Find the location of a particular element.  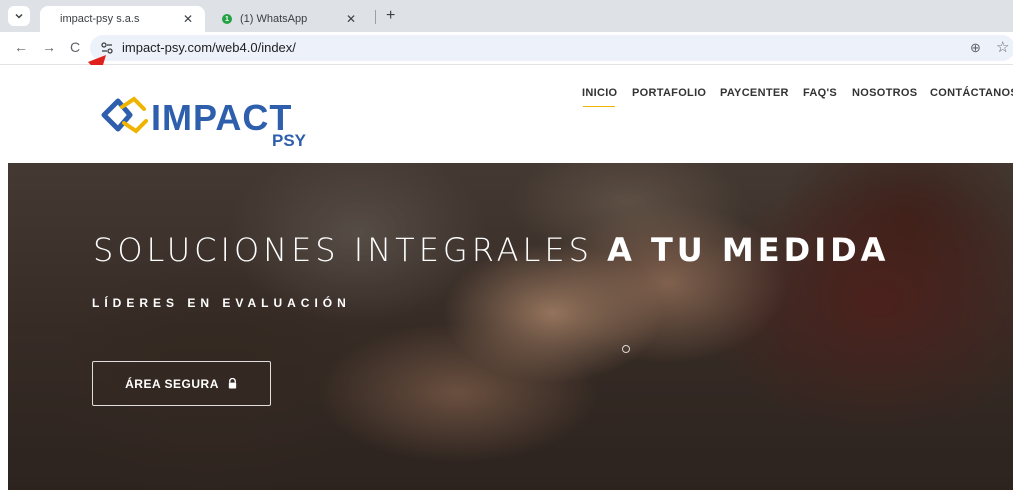

new-tab-button: + is located at coordinates (390, 16).